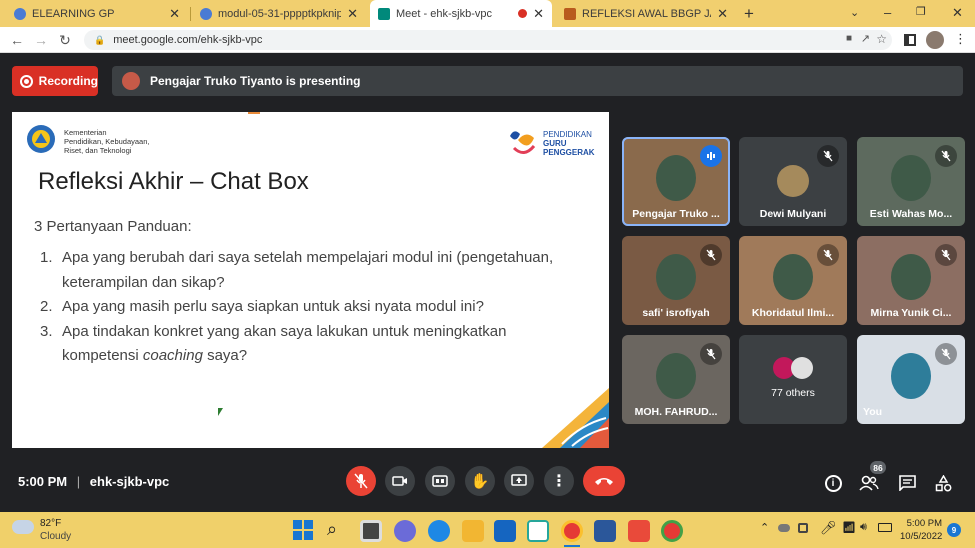 This screenshot has height=548, width=975. Describe the element at coordinates (488, 40) in the screenshot. I see `address-bar: 🔒 meet.google.com/ehk-sjkb-vpc ■ ↗ ☆` at that location.